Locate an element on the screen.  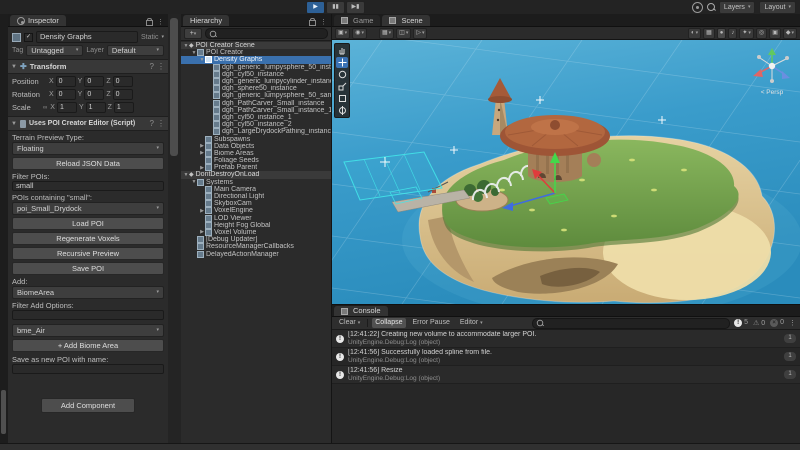
effects-toggle-button: ✦ ▾ is located at coordinates (746, 33).